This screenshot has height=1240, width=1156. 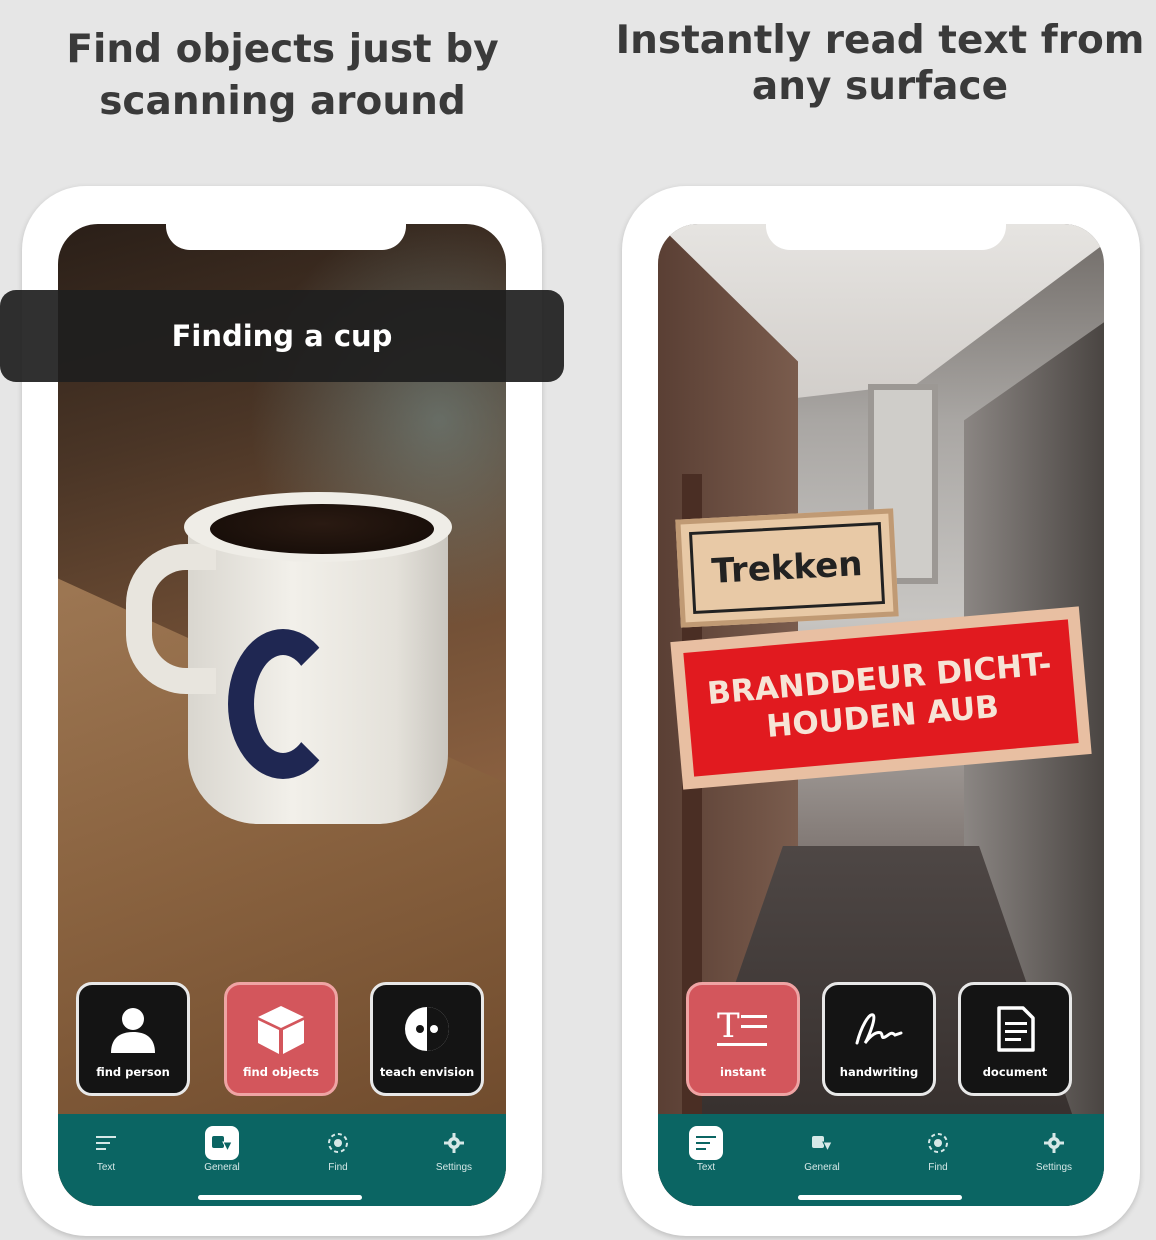 I want to click on half-circle-icon, so click(x=427, y=1029).